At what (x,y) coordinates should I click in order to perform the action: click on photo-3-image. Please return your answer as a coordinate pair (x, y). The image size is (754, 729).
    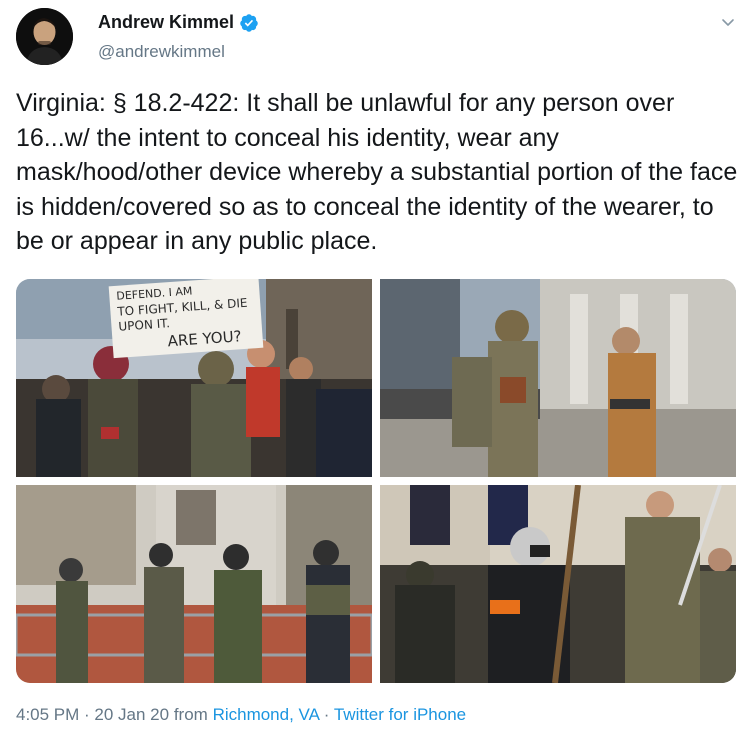
    Looking at the image, I should click on (194, 584).